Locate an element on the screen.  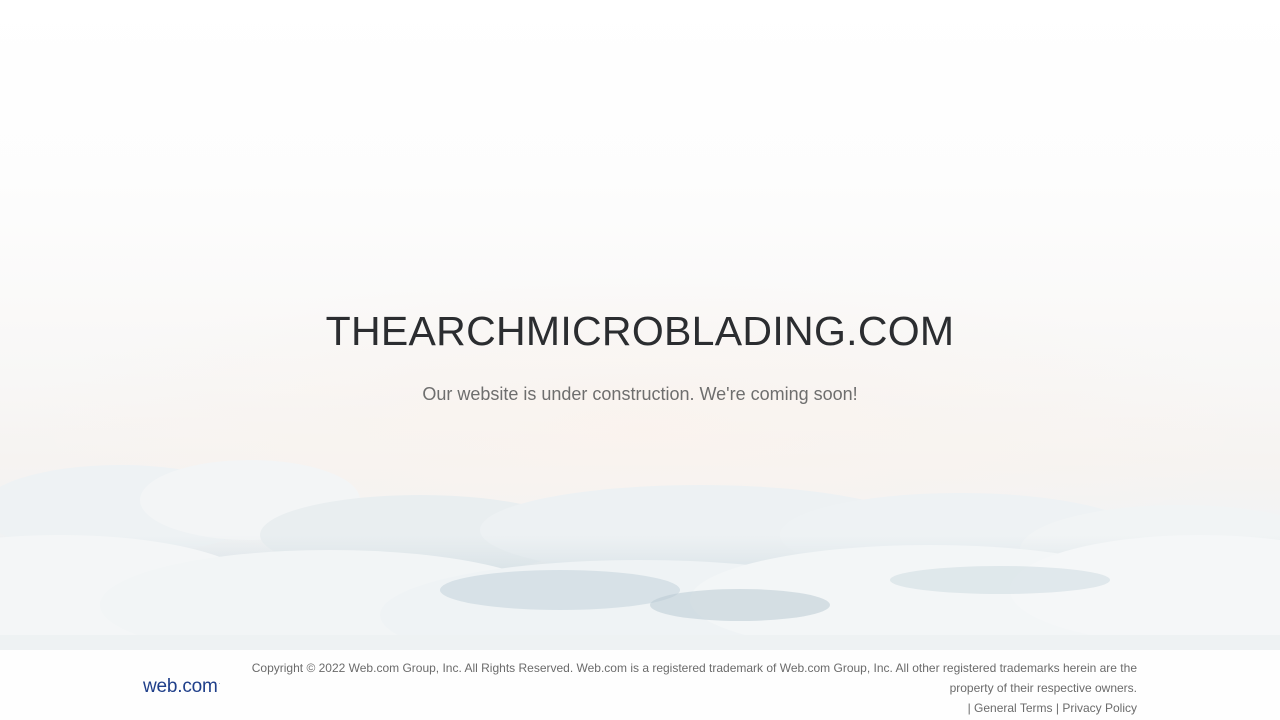
copyright-line-2: property of their respective owners. is located at coordinates (1043, 688).